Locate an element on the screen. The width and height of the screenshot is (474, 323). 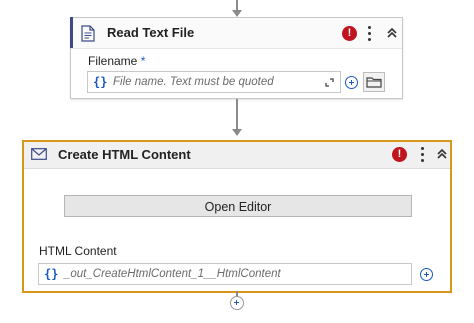
browse-folder-button is located at coordinates (374, 82).